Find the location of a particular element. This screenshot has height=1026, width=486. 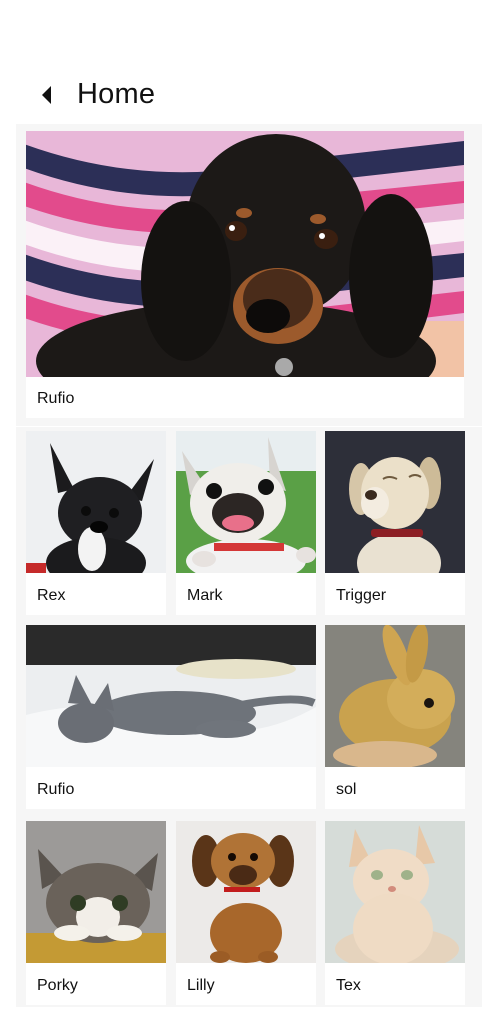

page-title: Home is located at coordinates (116, 94).